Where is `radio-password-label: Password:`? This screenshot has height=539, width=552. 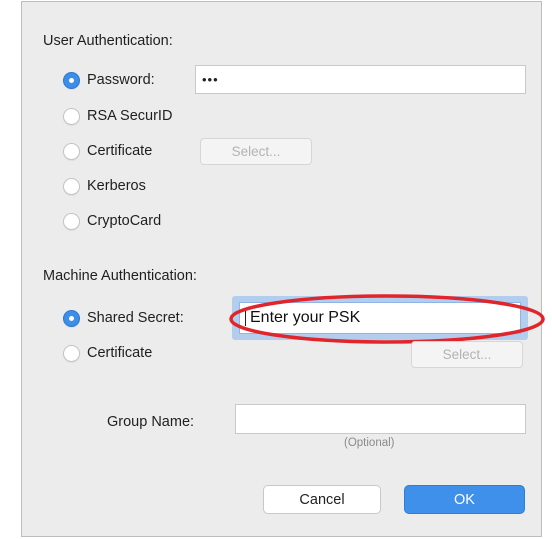
radio-password-label: Password: is located at coordinates (121, 80).